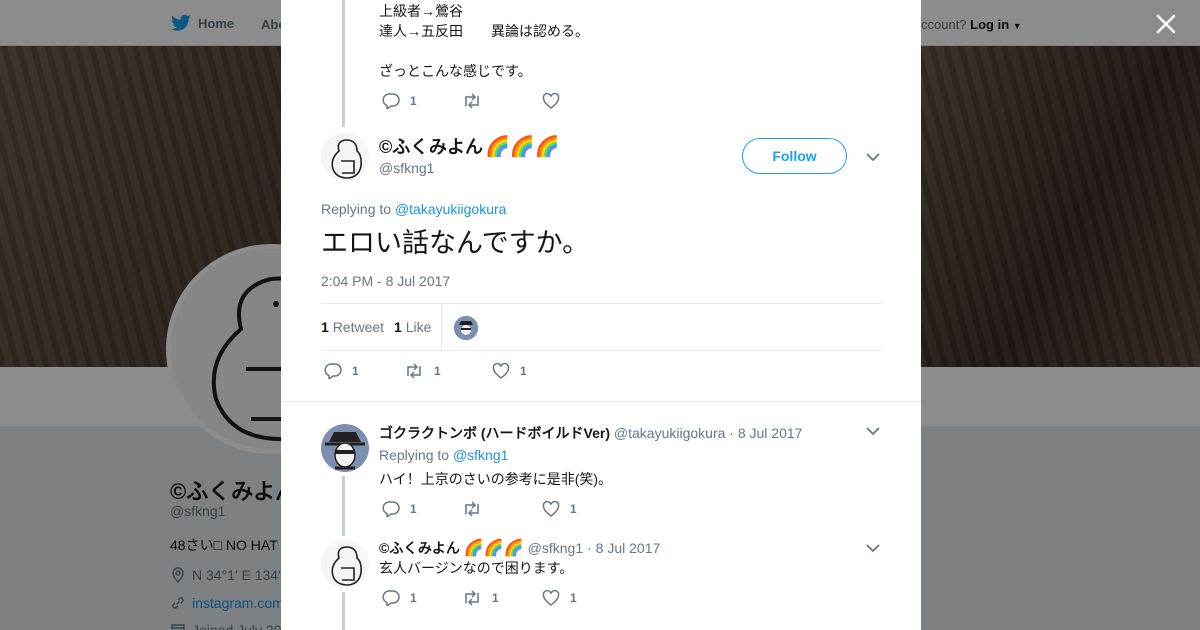  Describe the element at coordinates (670, 433) in the screenshot. I see `reply-author-handle: @takayukiigokura` at that location.